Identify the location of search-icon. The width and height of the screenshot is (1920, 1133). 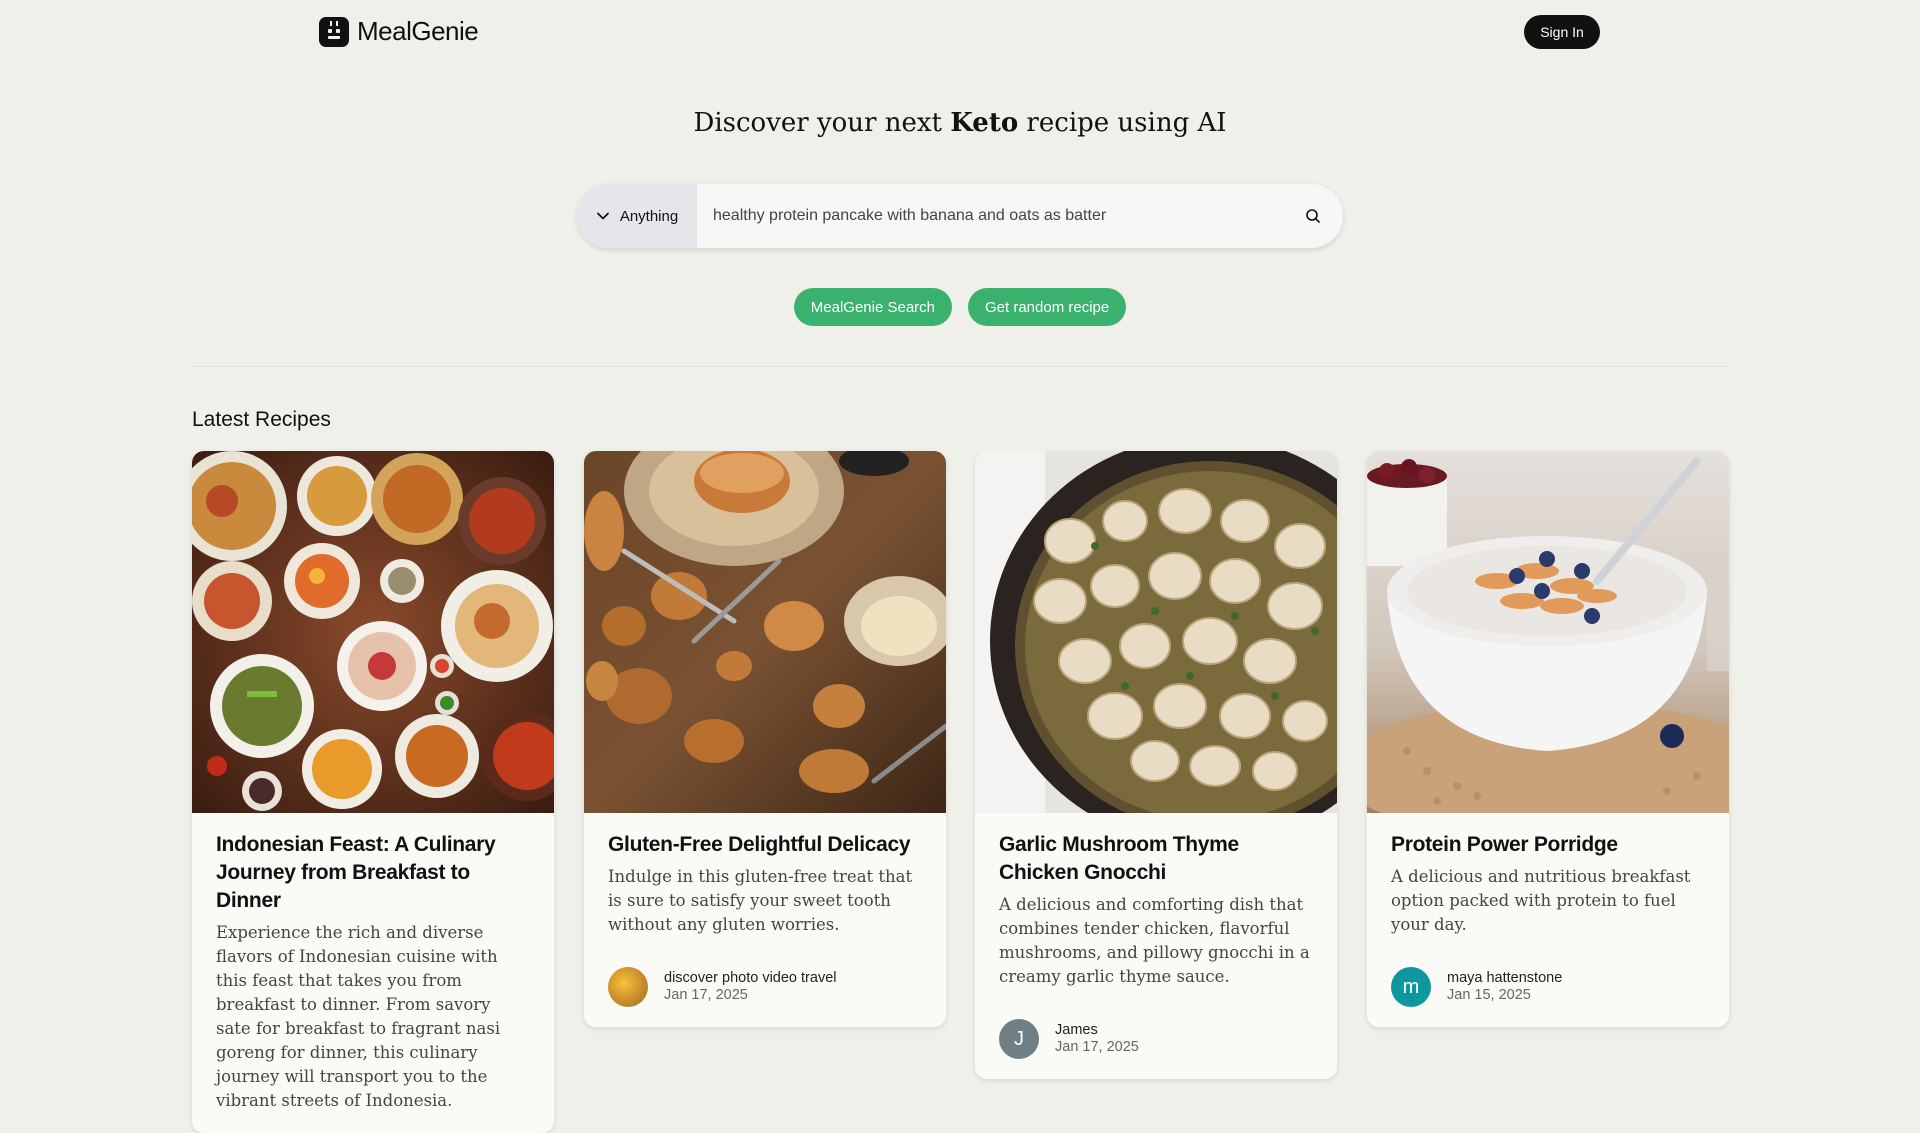
(1313, 216).